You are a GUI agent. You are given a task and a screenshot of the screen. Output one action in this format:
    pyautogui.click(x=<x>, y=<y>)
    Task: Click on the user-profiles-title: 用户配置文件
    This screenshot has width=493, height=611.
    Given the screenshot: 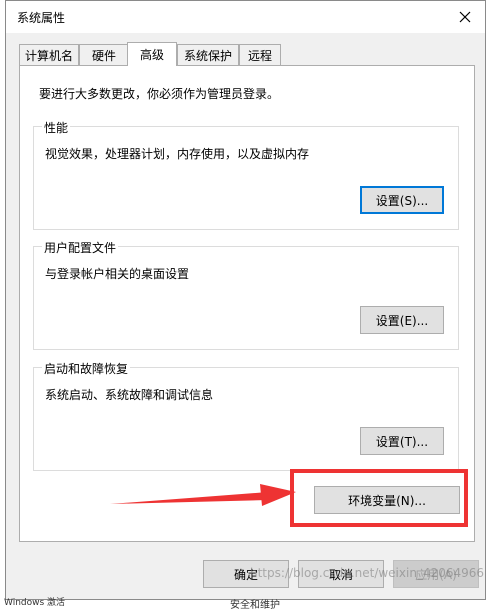 What is the action you would take?
    pyautogui.click(x=80, y=247)
    